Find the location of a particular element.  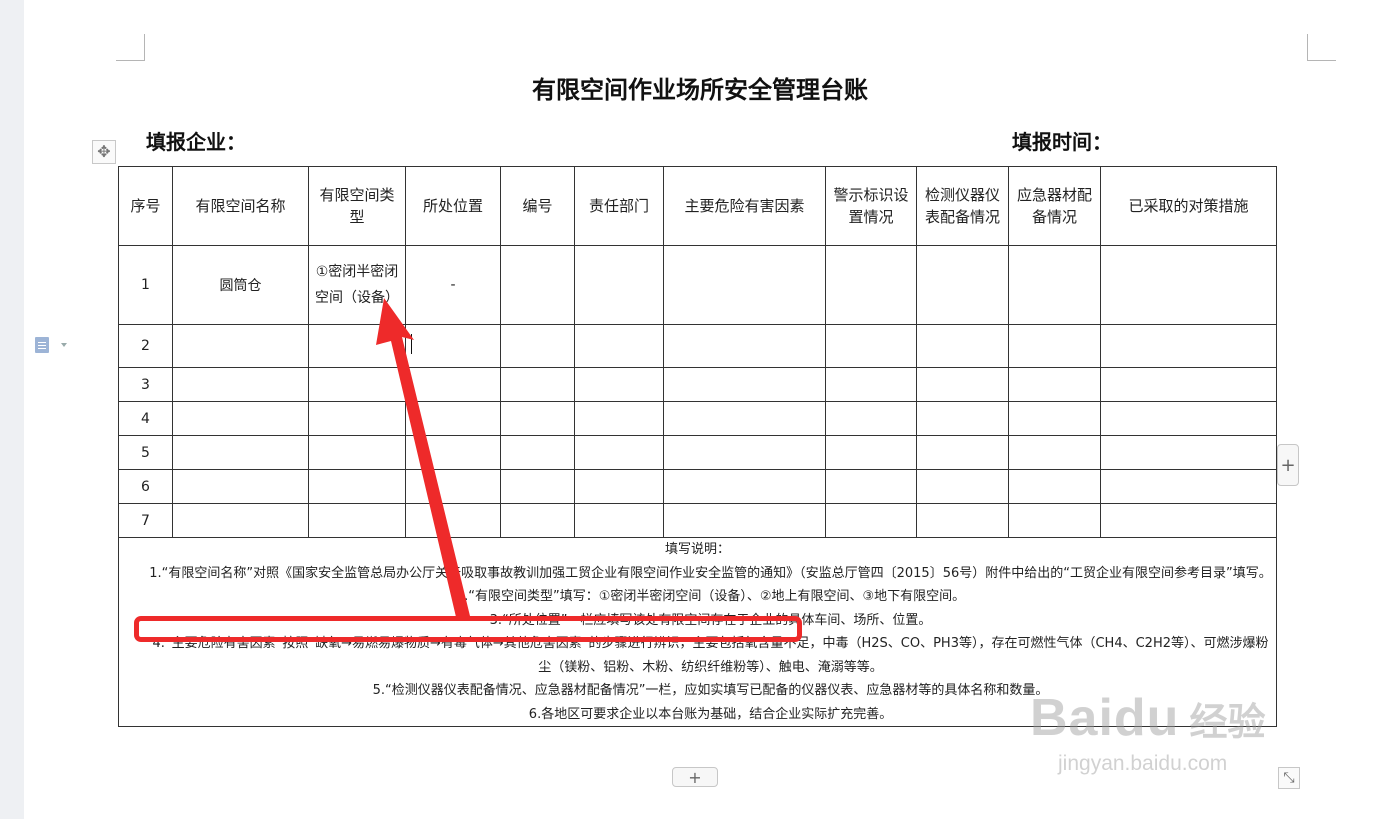

column-header: 有限空间类型 is located at coordinates (357, 206).